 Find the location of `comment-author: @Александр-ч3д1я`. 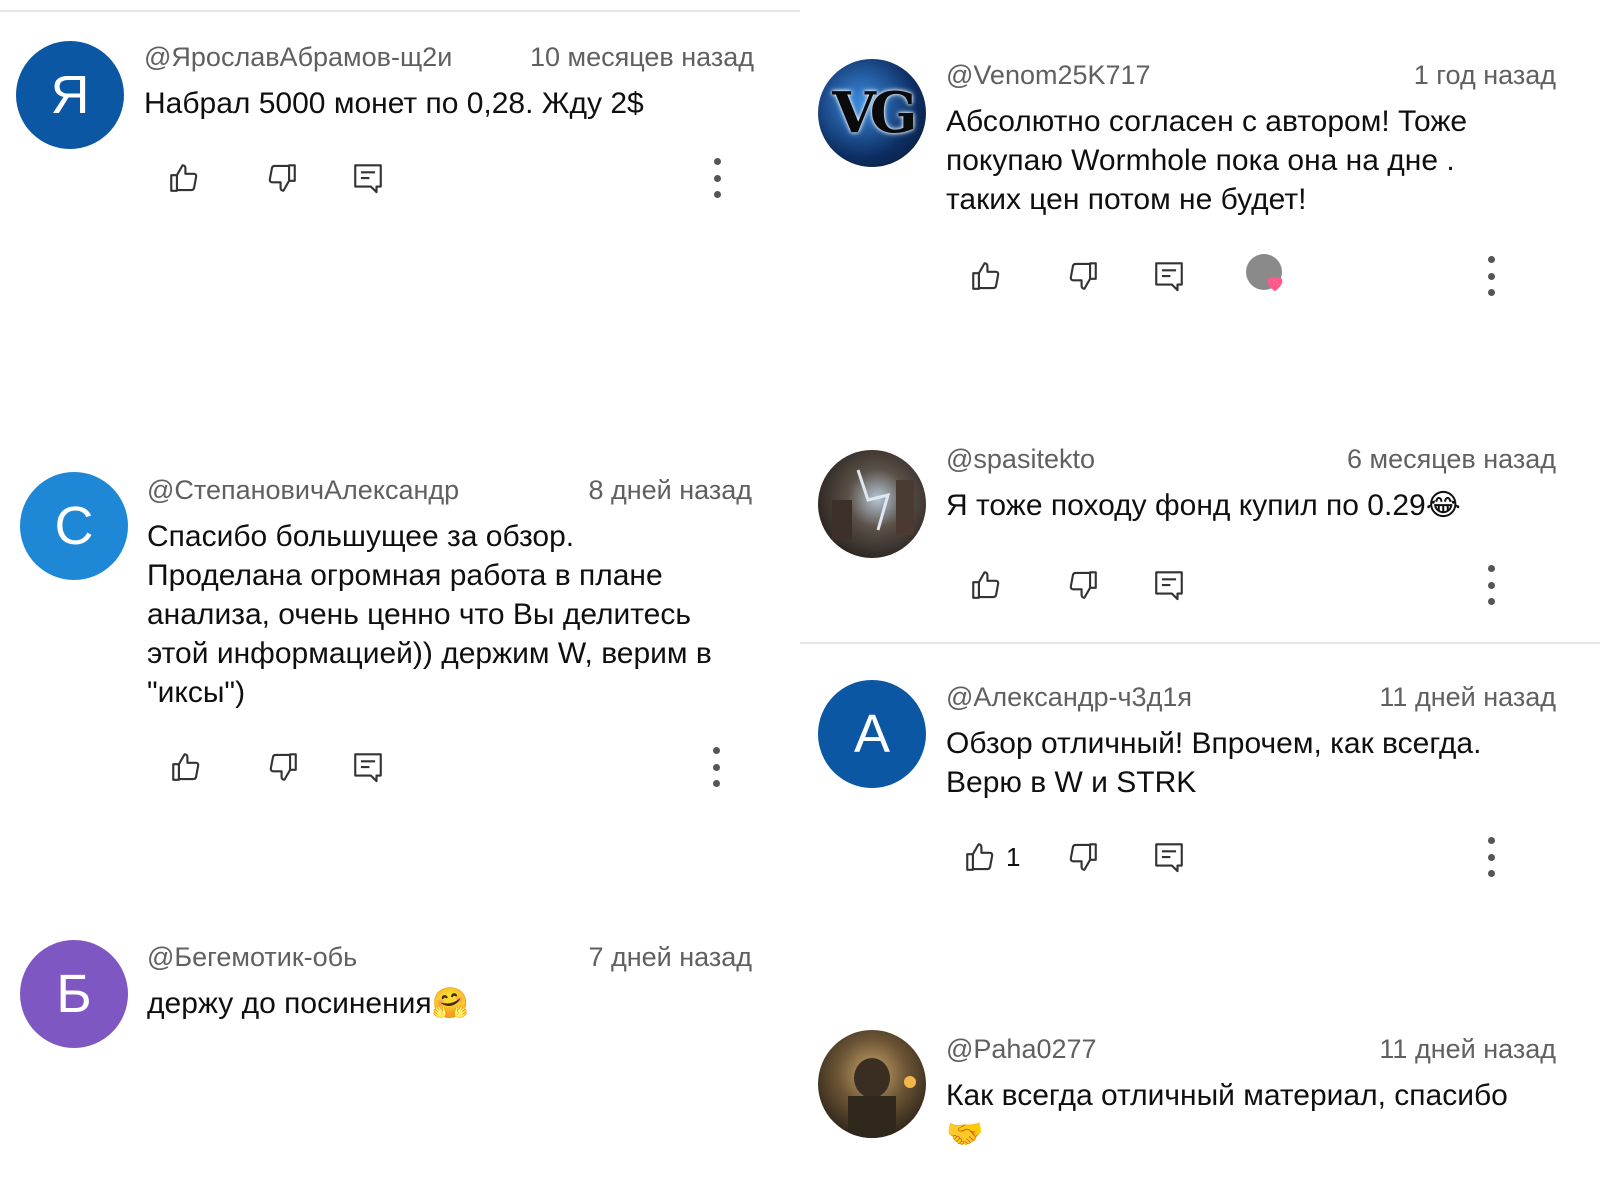

comment-author: @Александр-ч3д1я is located at coordinates (1069, 697).